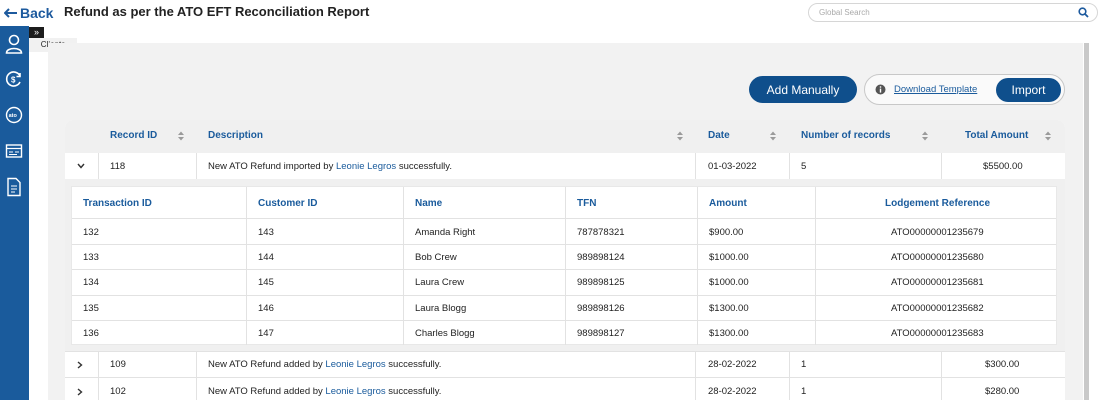 The image size is (1110, 400). I want to click on column-header-total-amount: Total Amount, so click(996, 135).